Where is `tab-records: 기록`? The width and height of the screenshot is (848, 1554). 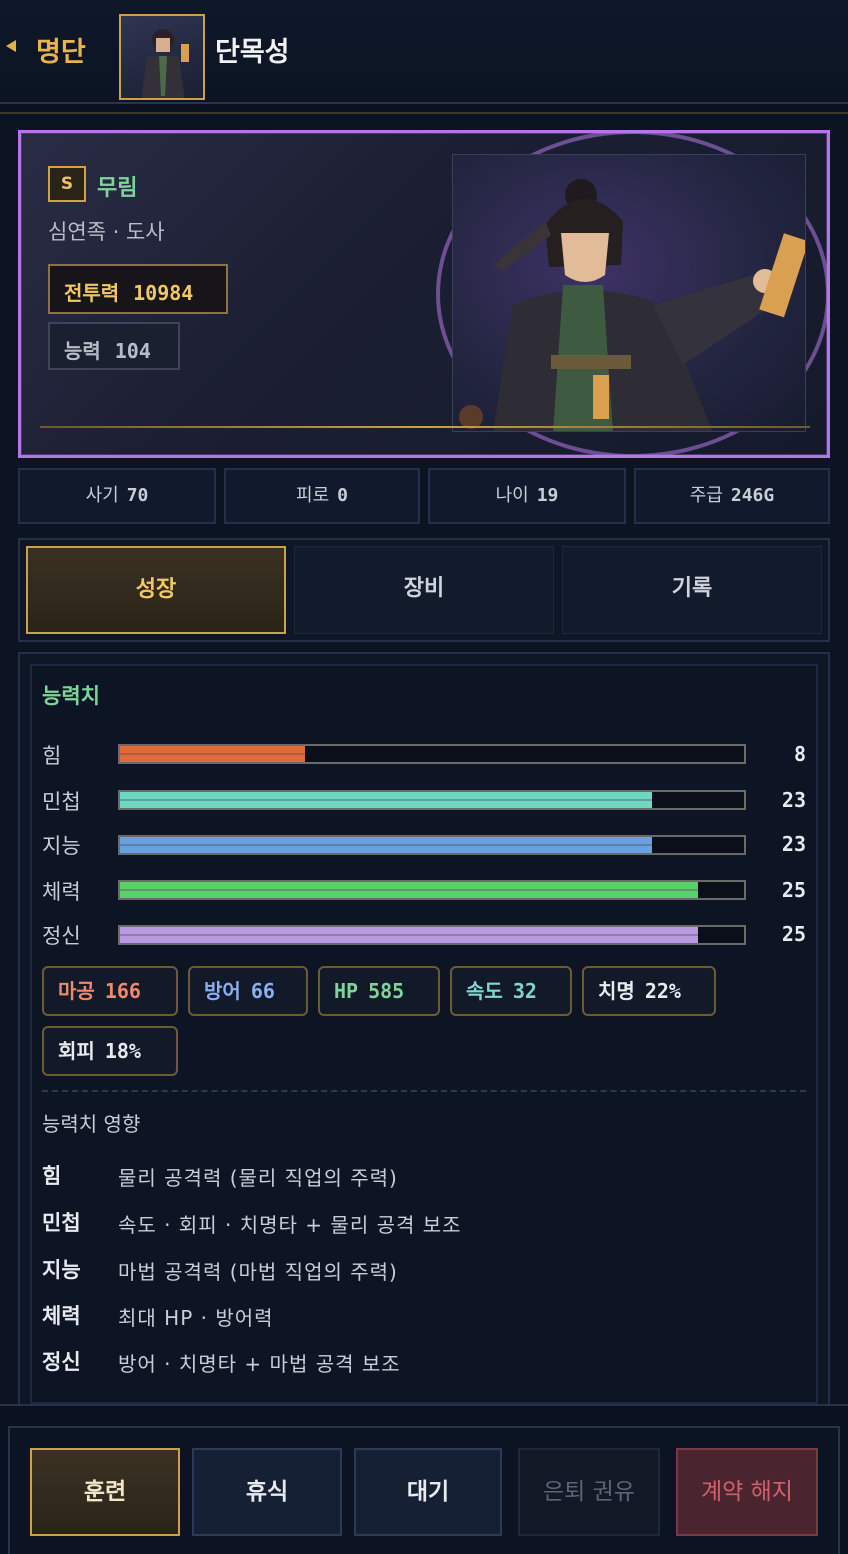
tab-records: 기록 is located at coordinates (692, 590).